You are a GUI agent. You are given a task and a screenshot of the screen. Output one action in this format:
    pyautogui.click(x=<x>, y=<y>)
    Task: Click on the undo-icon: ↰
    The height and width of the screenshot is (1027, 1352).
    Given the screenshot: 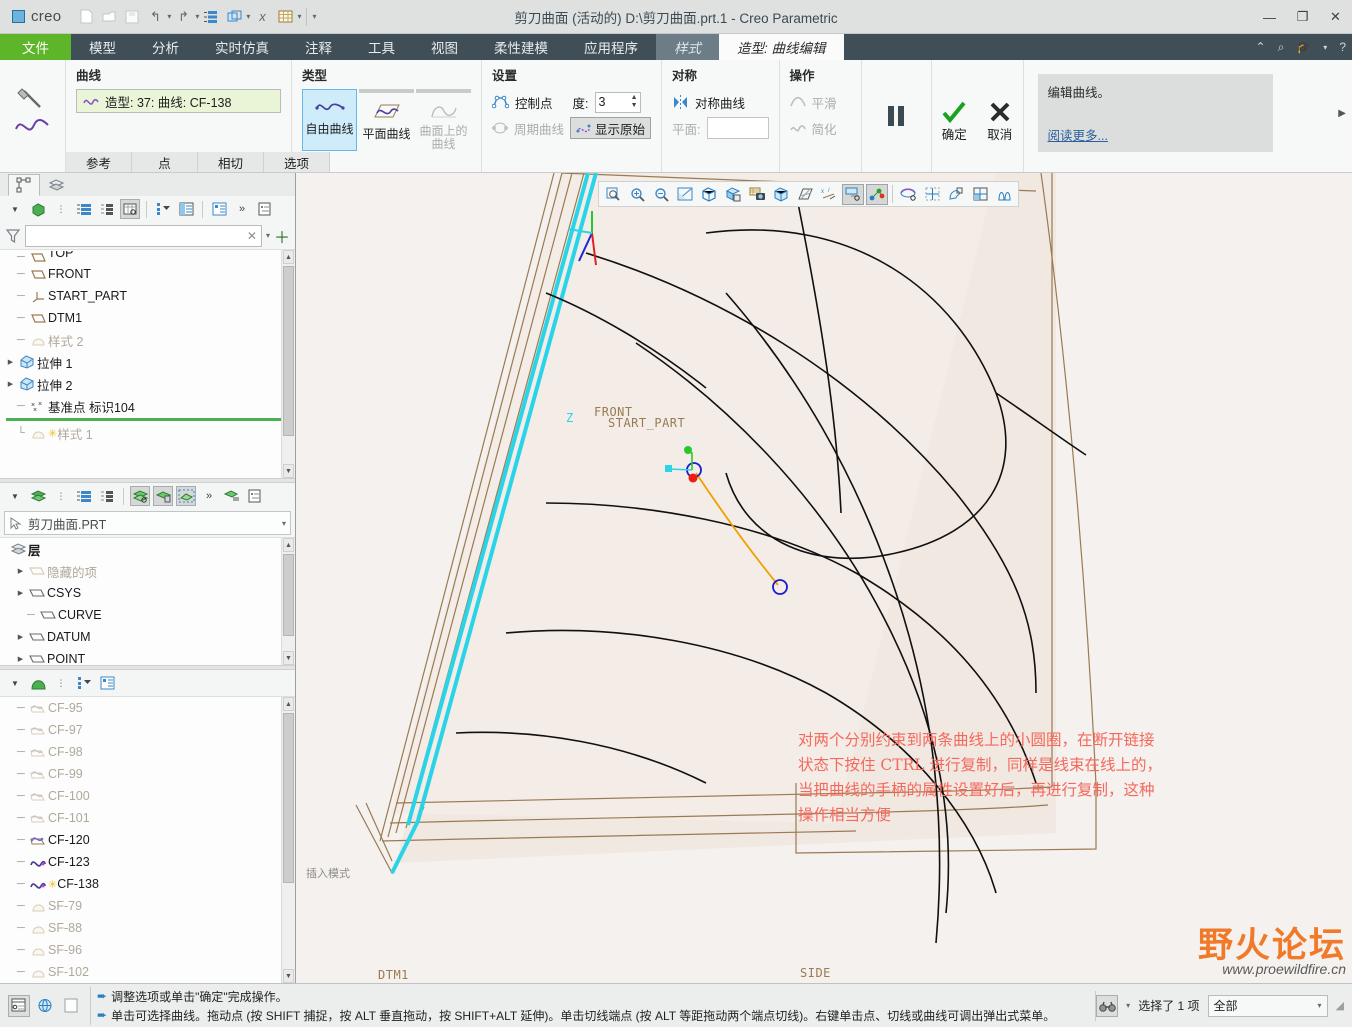 What is the action you would take?
    pyautogui.click(x=155, y=17)
    